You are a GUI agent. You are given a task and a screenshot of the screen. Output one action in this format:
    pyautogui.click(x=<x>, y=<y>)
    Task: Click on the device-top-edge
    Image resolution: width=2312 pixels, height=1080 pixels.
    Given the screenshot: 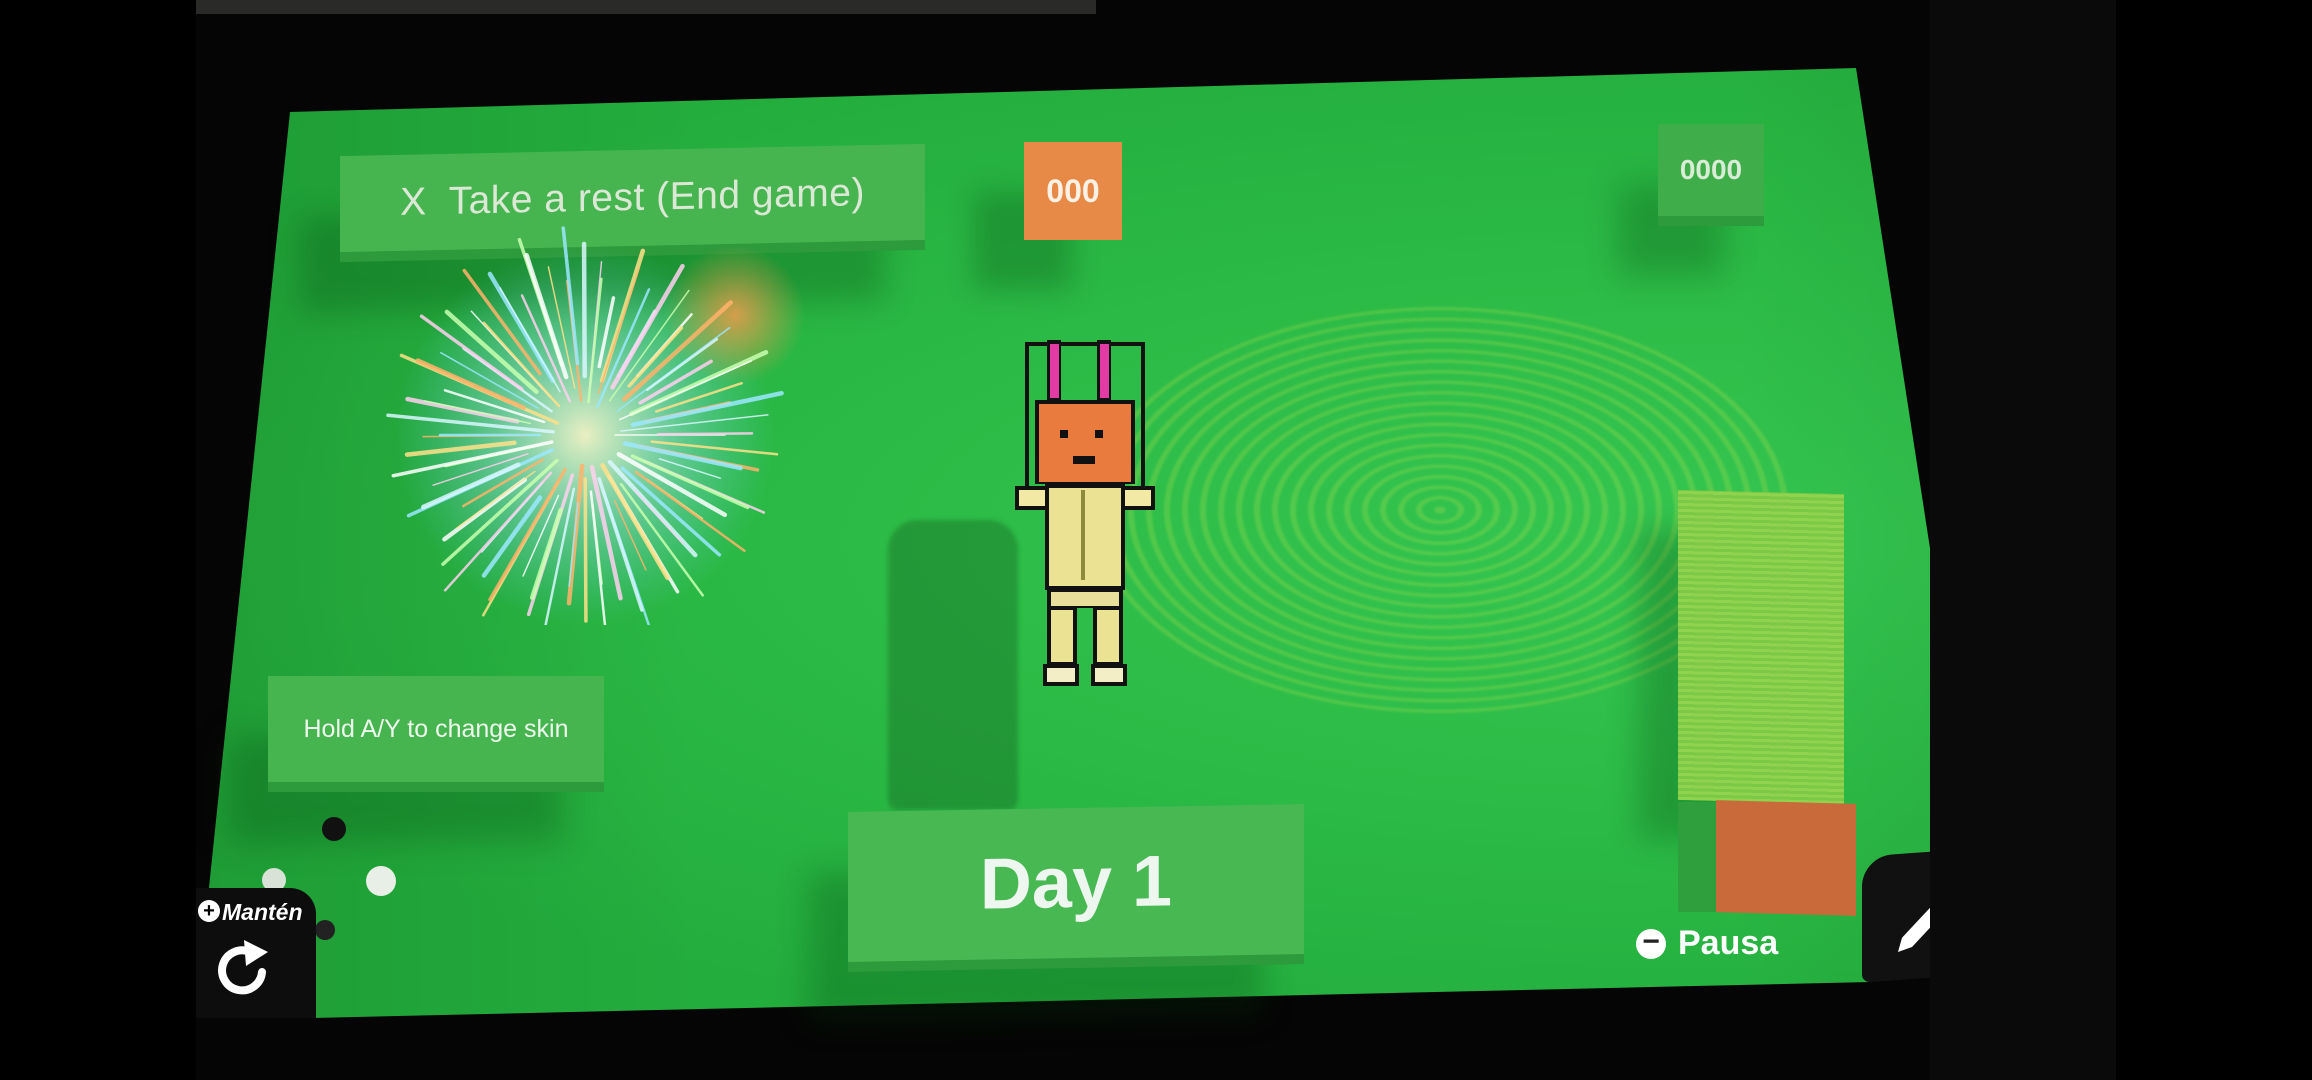 What is the action you would take?
    pyautogui.click(x=646, y=7)
    